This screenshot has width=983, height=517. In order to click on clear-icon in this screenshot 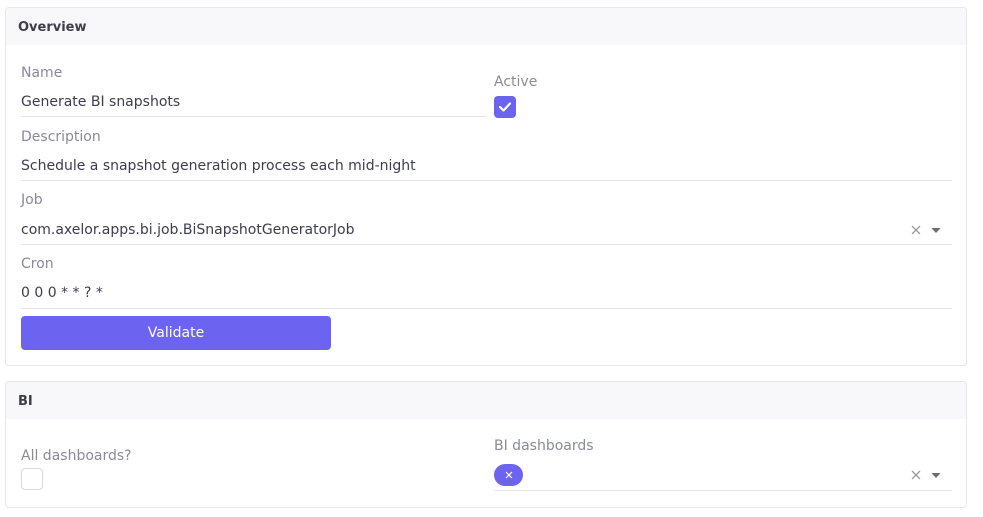, I will do `click(916, 230)`.